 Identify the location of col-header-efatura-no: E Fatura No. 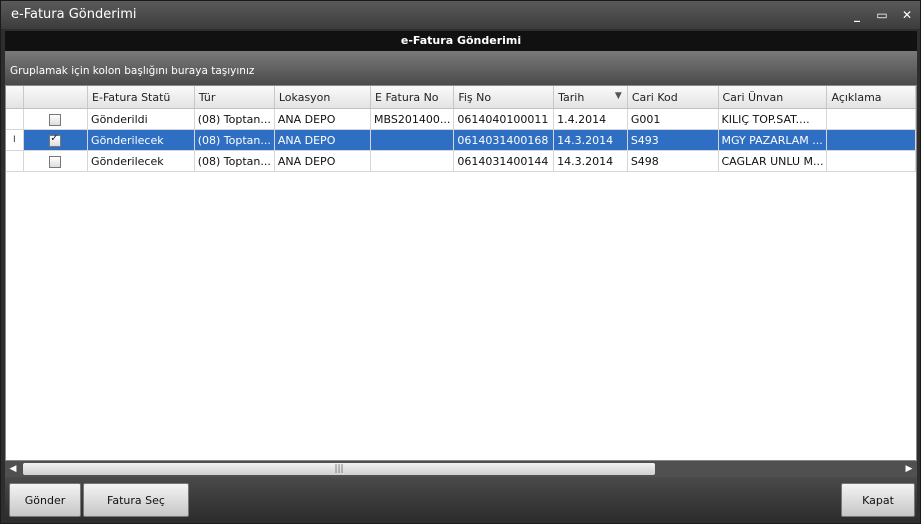
(412, 97).